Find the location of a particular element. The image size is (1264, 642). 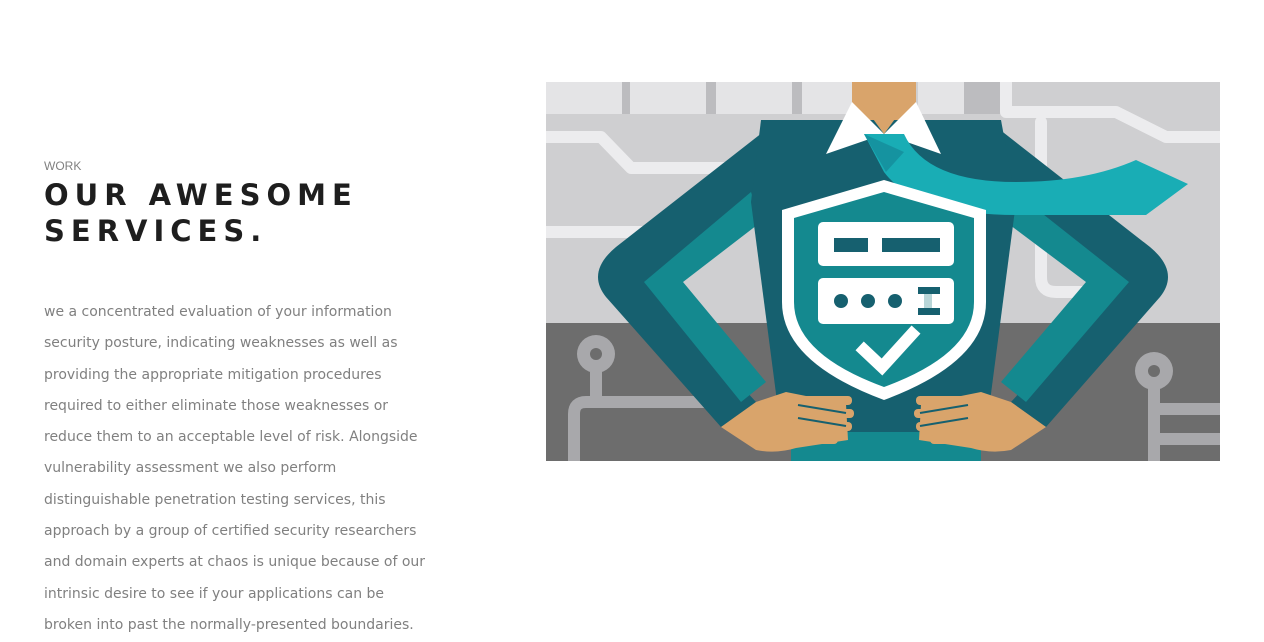

section-eyebrow: WORK is located at coordinates (63, 166).